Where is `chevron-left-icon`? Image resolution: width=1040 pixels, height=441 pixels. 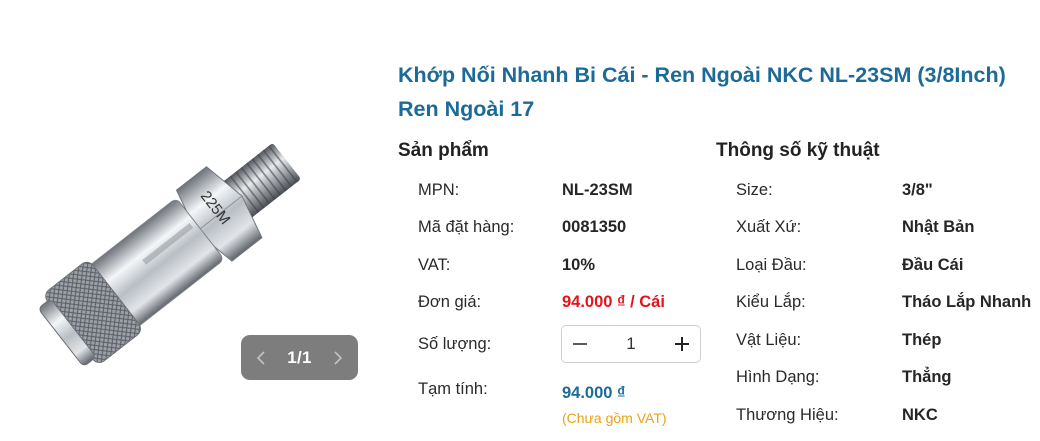
chevron-left-icon is located at coordinates (262, 358).